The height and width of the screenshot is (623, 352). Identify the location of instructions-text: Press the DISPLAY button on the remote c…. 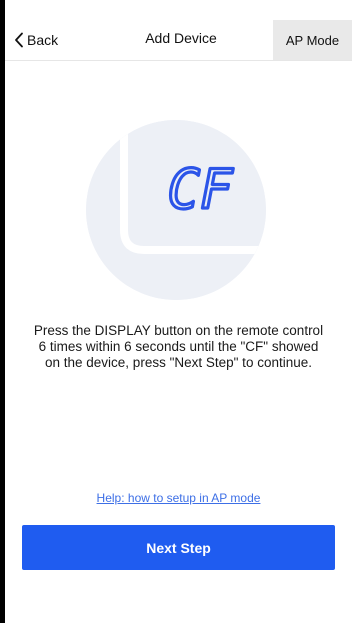
(178, 346).